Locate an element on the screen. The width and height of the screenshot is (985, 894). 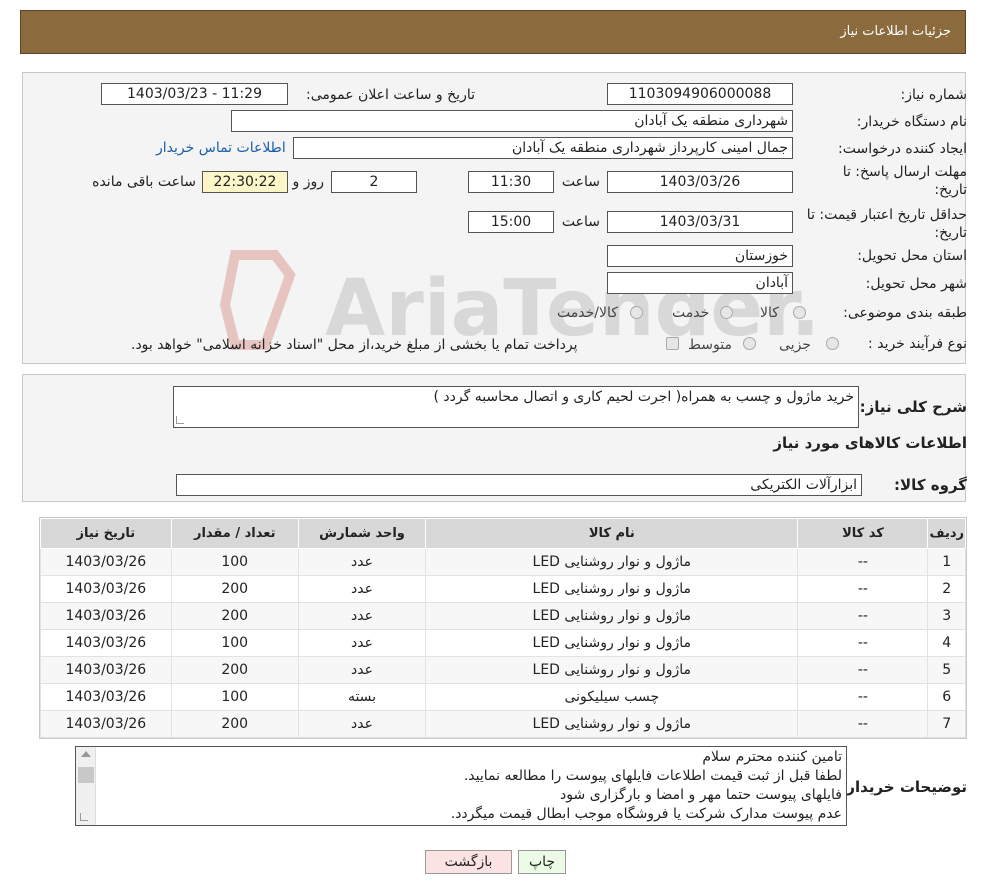
province-field: خوزستان is located at coordinates (700, 256).